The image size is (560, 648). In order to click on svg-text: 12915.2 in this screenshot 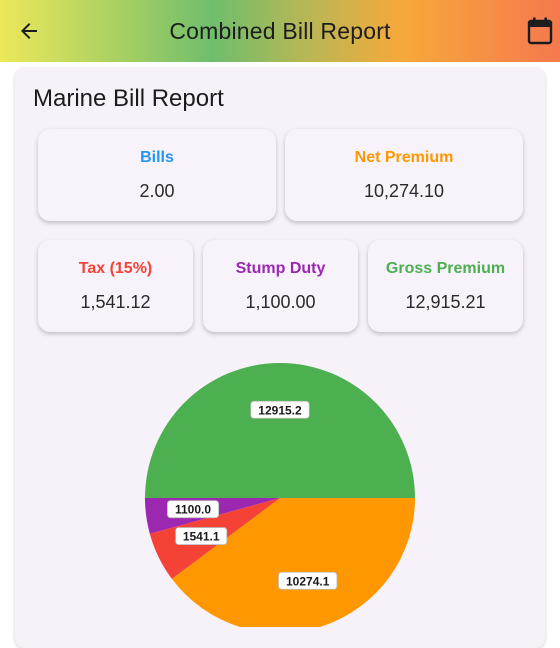, I will do `click(280, 410)`.